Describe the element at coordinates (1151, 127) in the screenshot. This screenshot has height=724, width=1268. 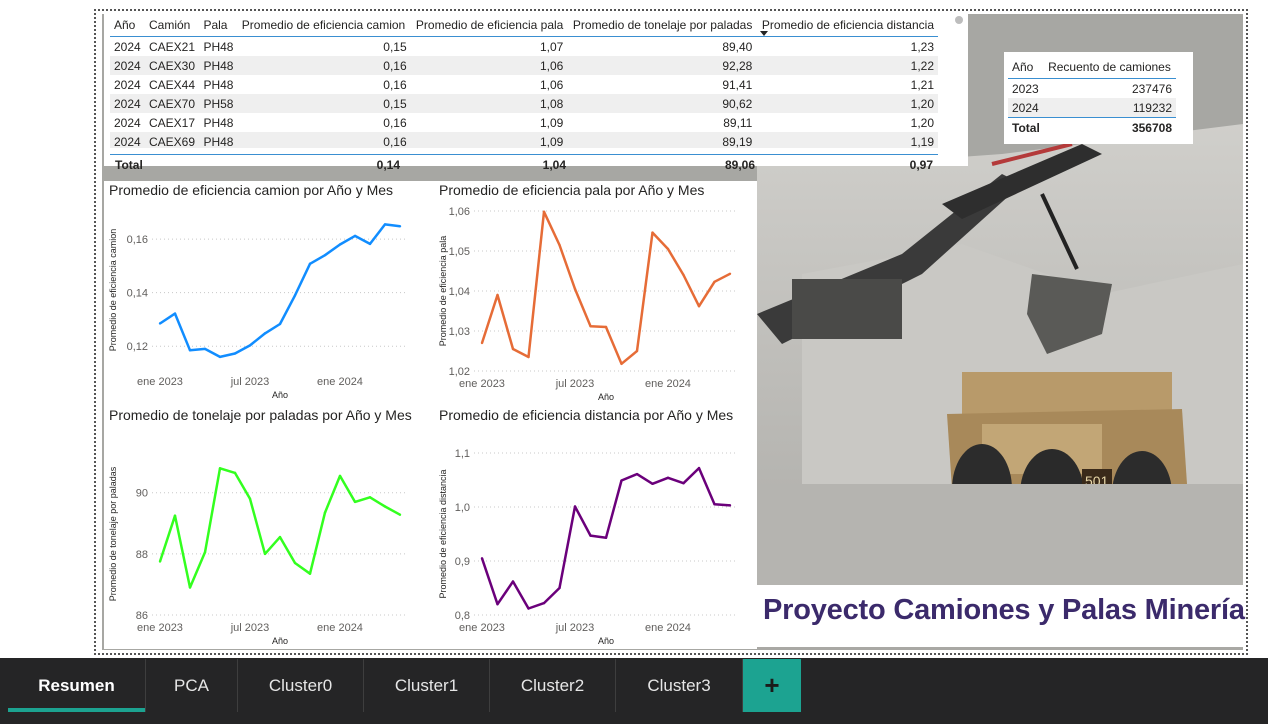
I see `total-recuento: 356708` at that location.